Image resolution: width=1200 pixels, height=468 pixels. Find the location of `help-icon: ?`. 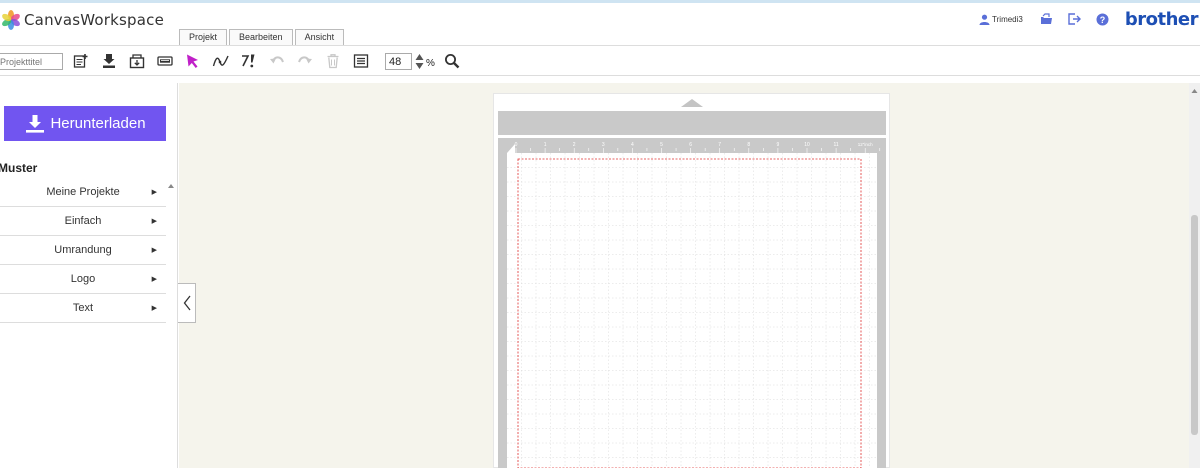

help-icon: ? is located at coordinates (1103, 19).